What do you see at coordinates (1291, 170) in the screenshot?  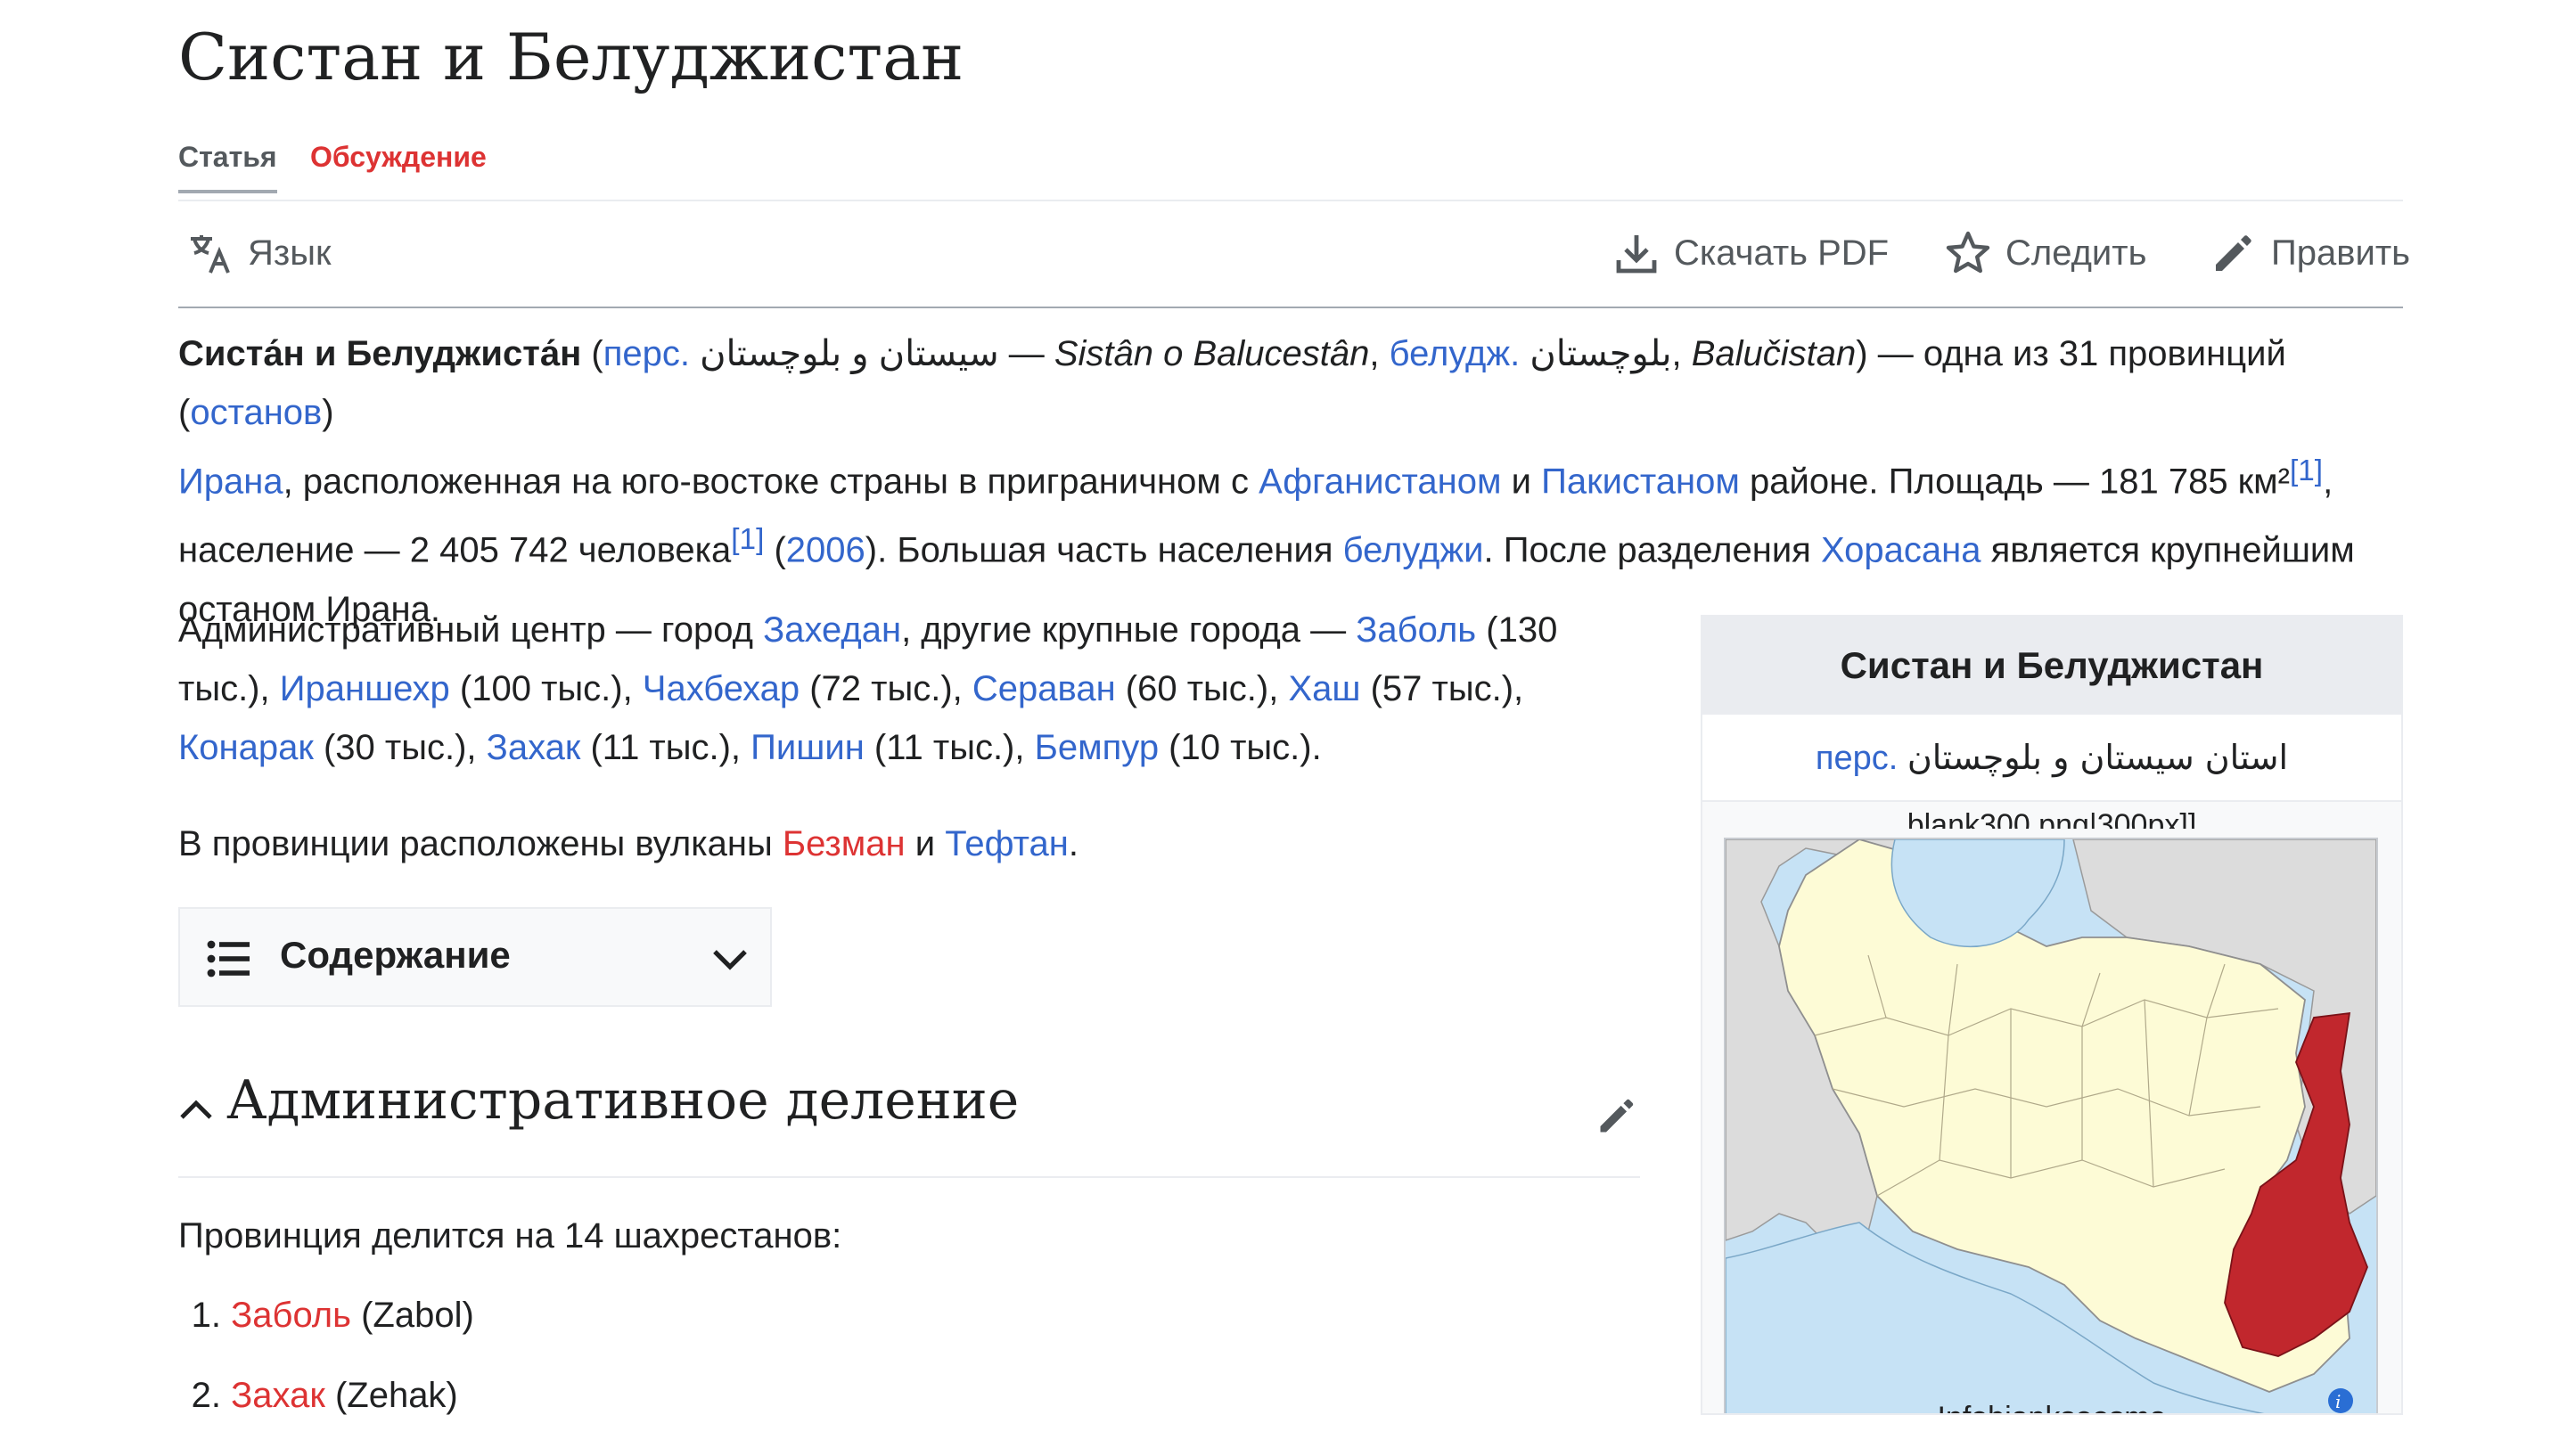 I see `namespace-tabs: Статья Обсуждение` at bounding box center [1291, 170].